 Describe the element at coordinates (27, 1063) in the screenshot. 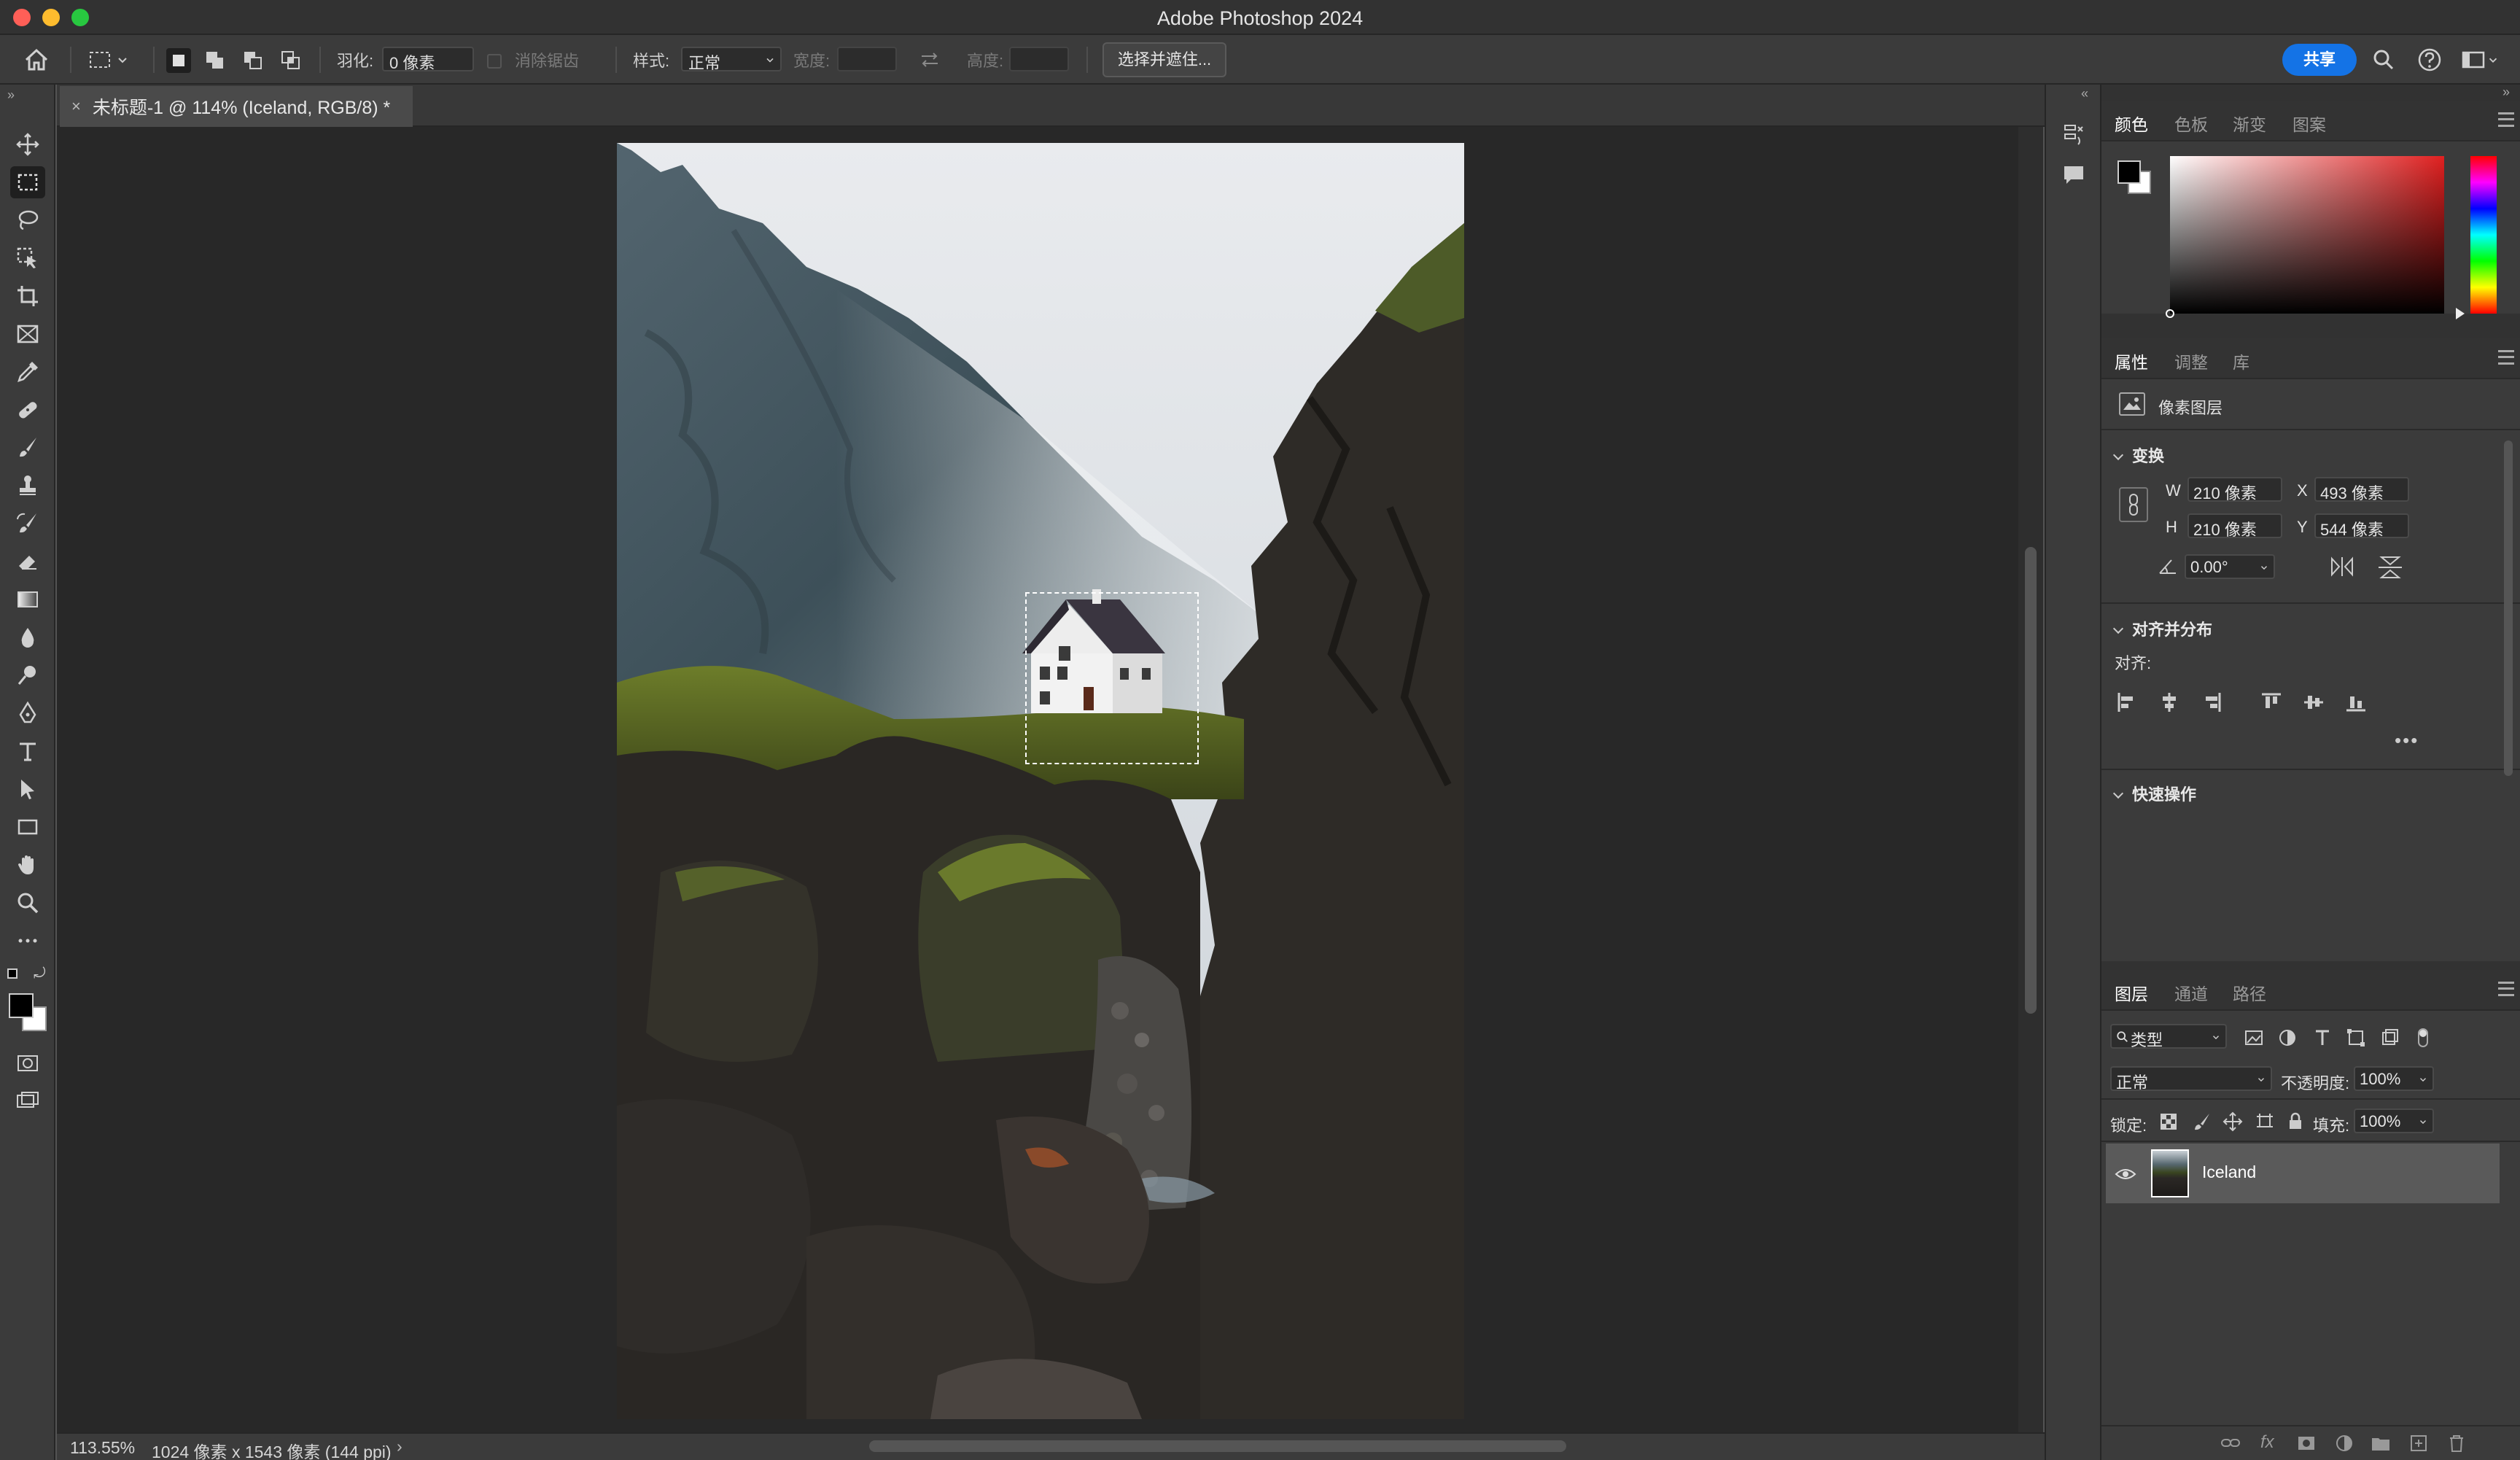

I see `quick-mask-button` at that location.